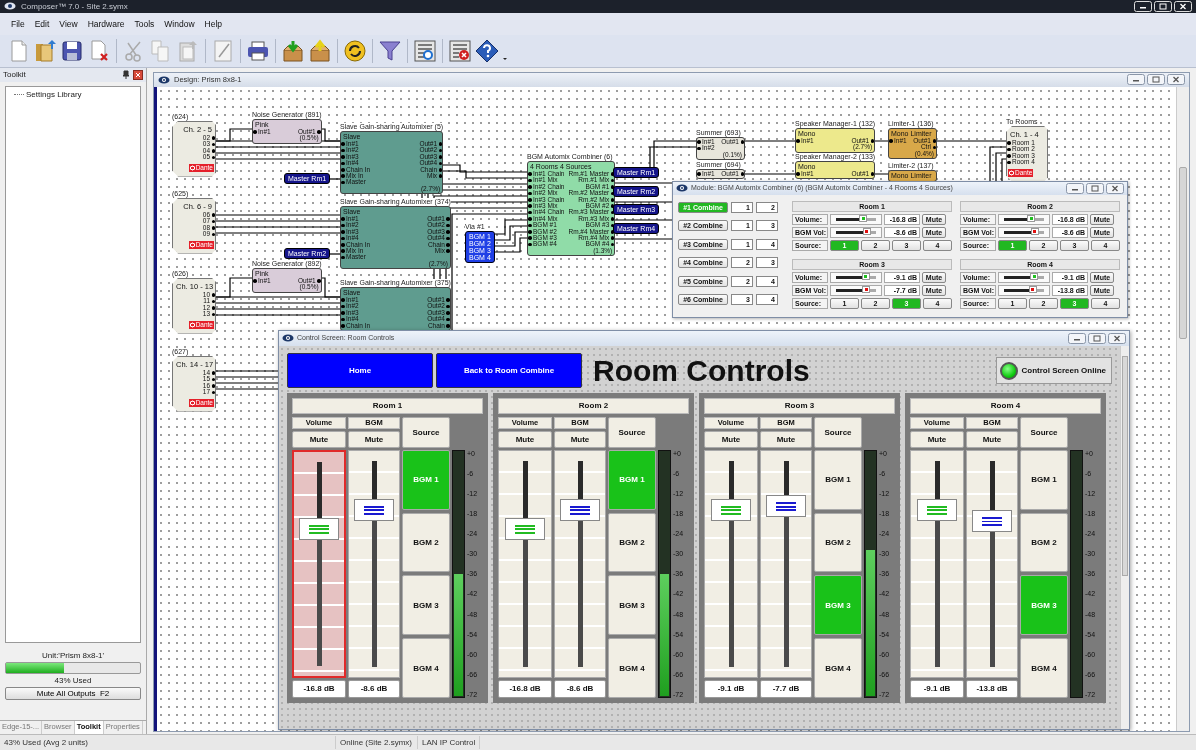 The width and height of the screenshot is (1196, 750). Describe the element at coordinates (14, 75) in the screenshot. I see `panel-title: Toolkit` at that location.